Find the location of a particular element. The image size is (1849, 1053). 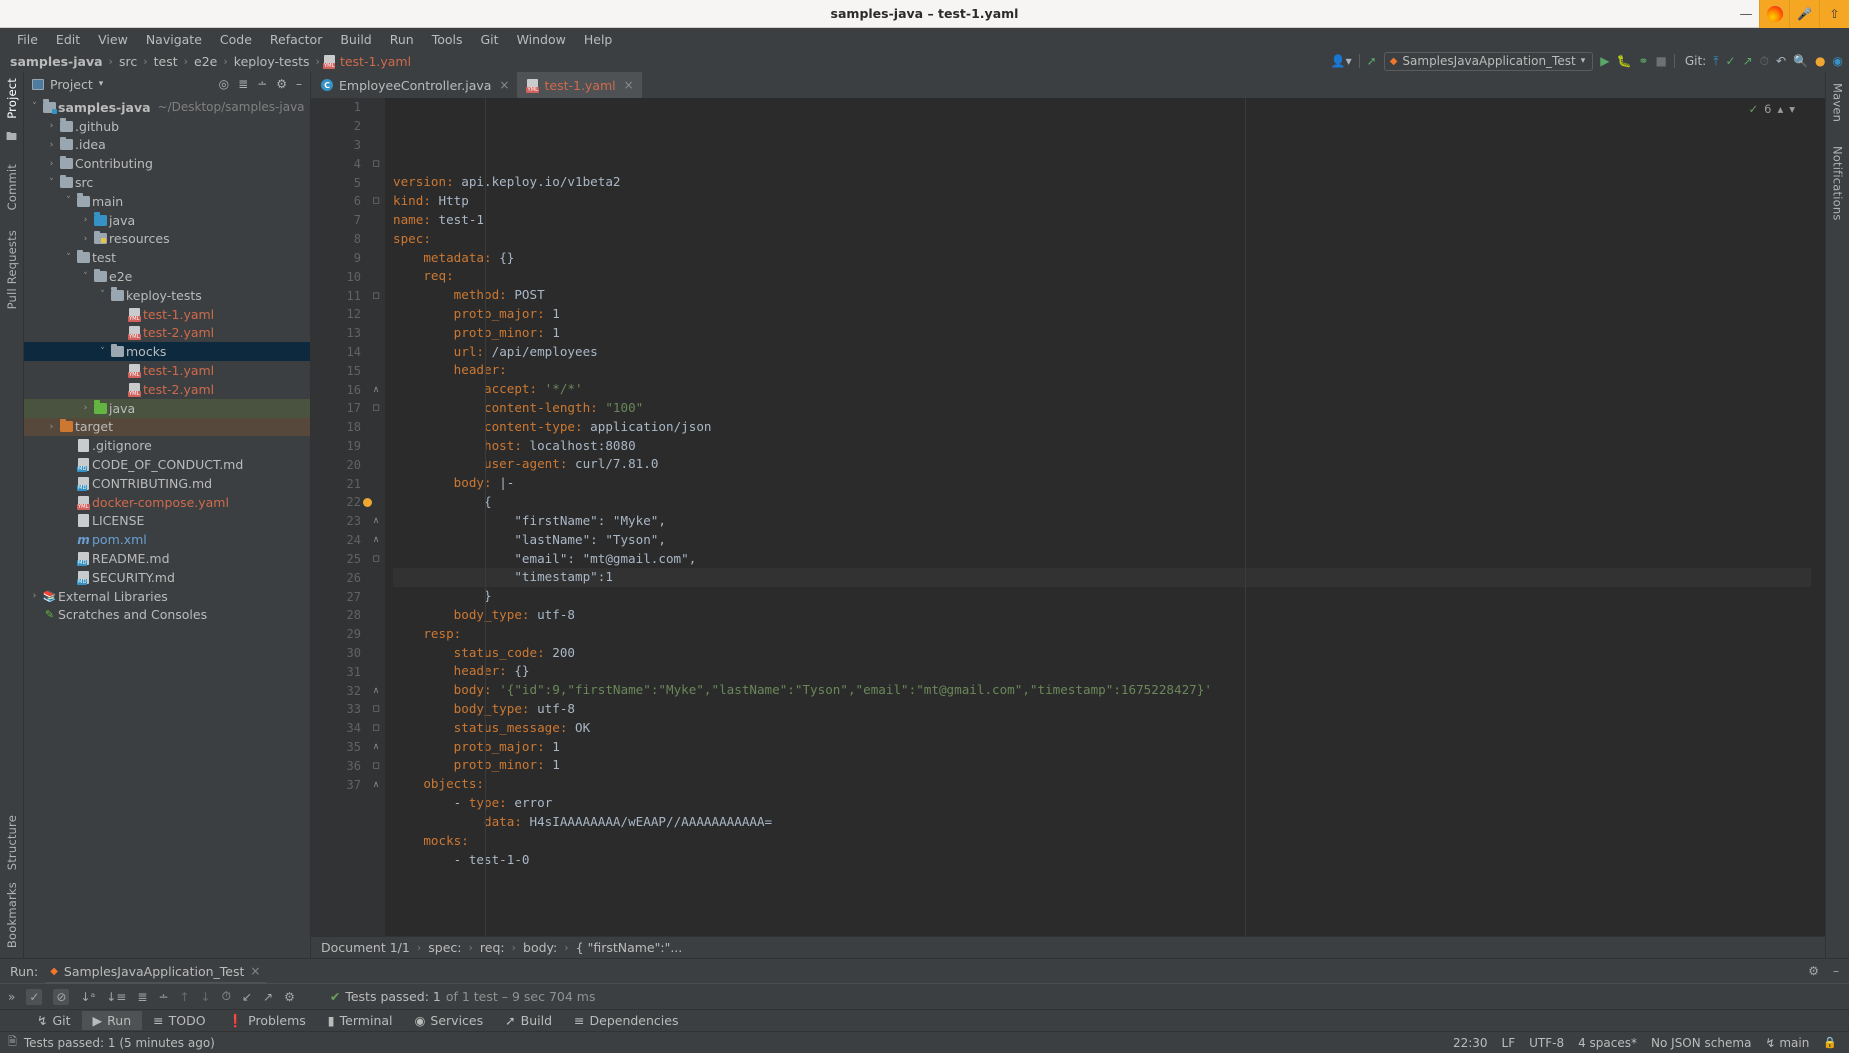

code-line: header: is located at coordinates (1102, 370).